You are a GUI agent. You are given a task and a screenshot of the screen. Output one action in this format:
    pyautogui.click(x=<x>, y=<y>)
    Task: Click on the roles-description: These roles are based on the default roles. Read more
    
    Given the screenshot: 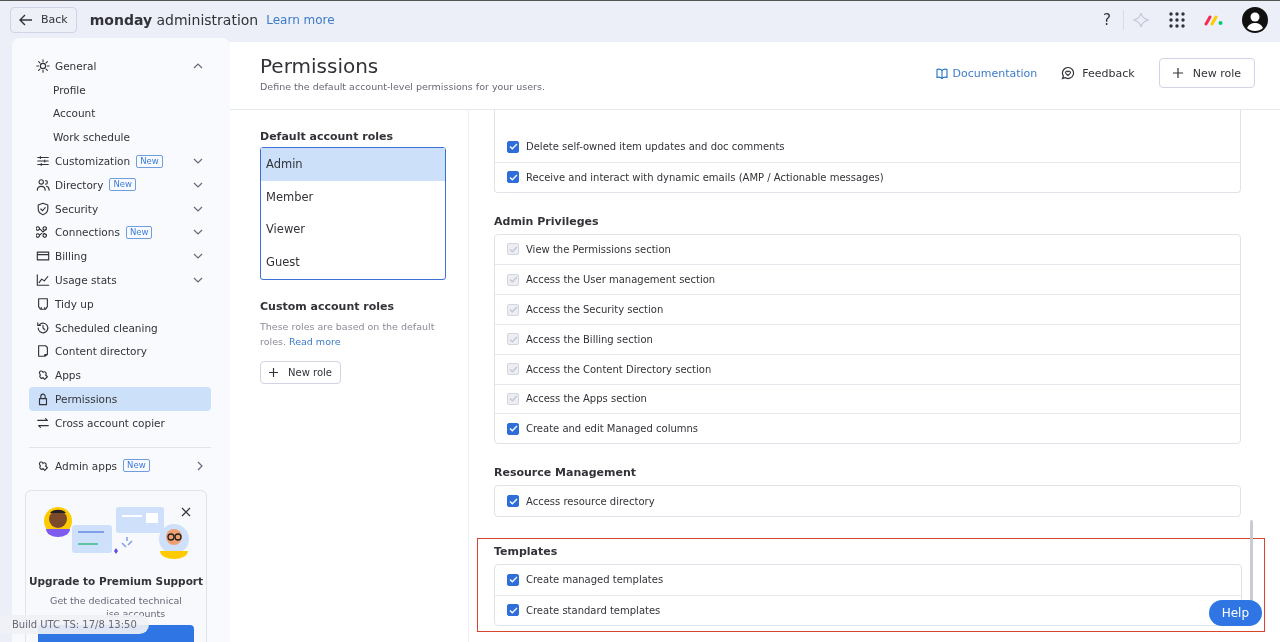 What is the action you would take?
    pyautogui.click(x=348, y=334)
    